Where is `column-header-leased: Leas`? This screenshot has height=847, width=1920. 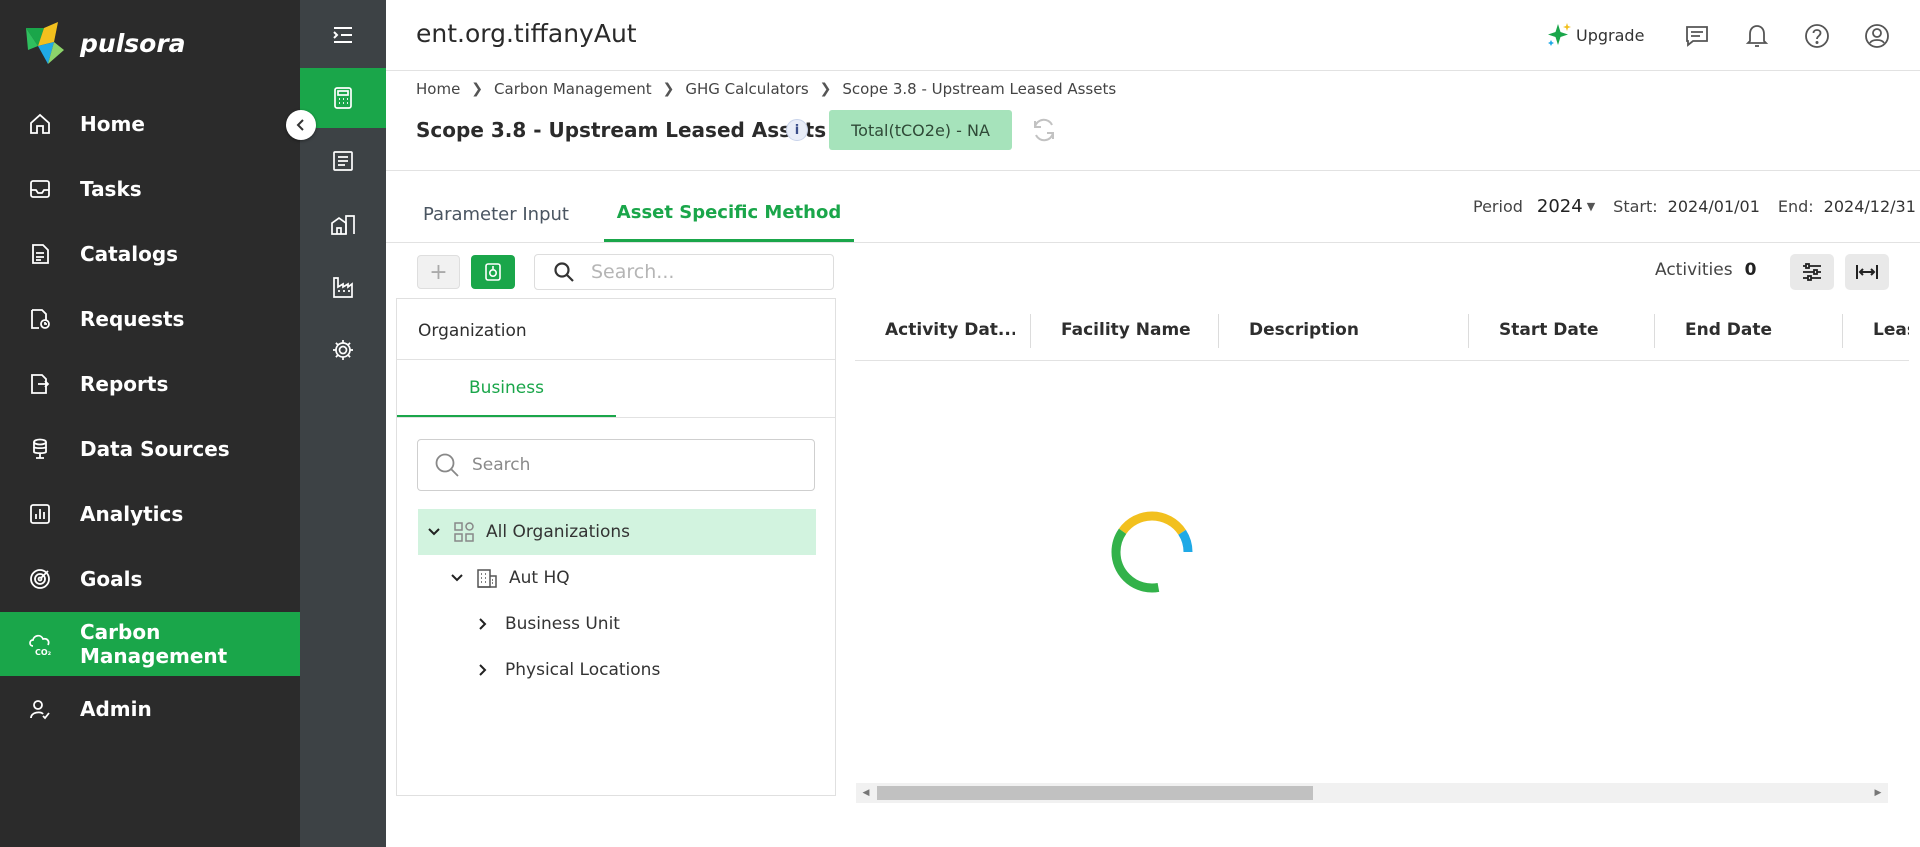
column-header-leased: Leas is located at coordinates (1891, 330).